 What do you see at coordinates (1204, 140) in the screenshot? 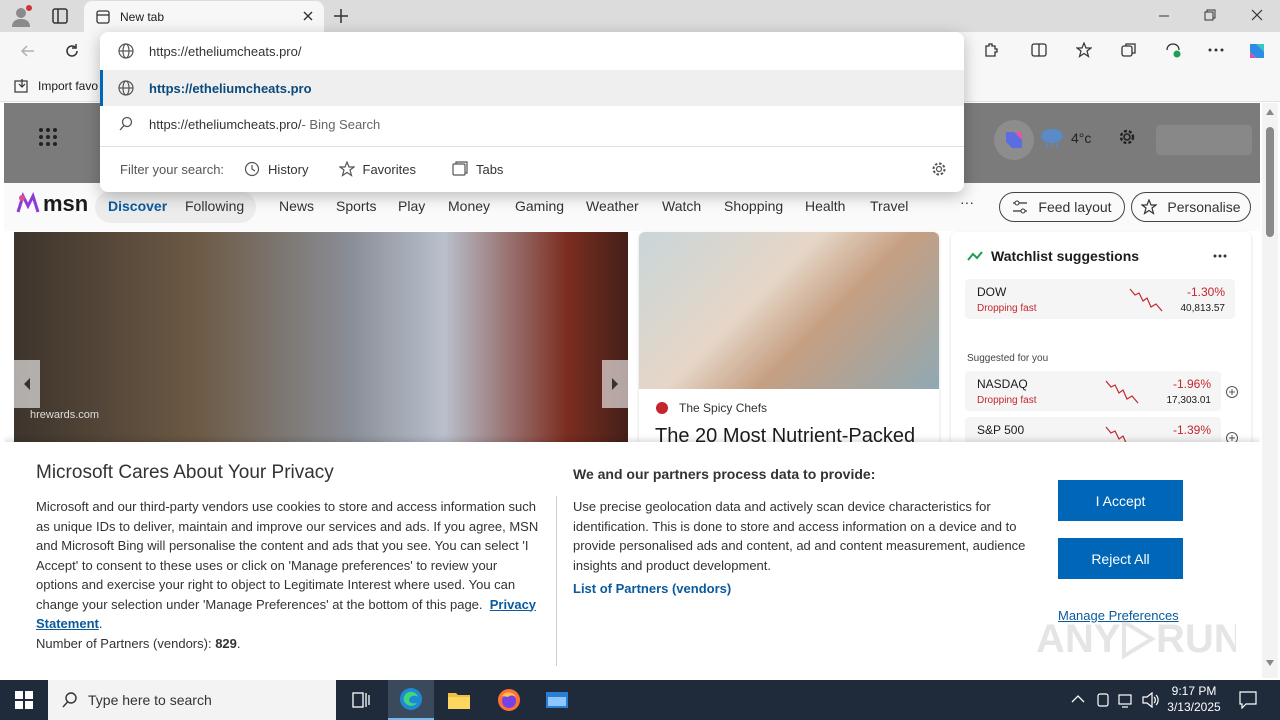
I see `sign-in-button` at bounding box center [1204, 140].